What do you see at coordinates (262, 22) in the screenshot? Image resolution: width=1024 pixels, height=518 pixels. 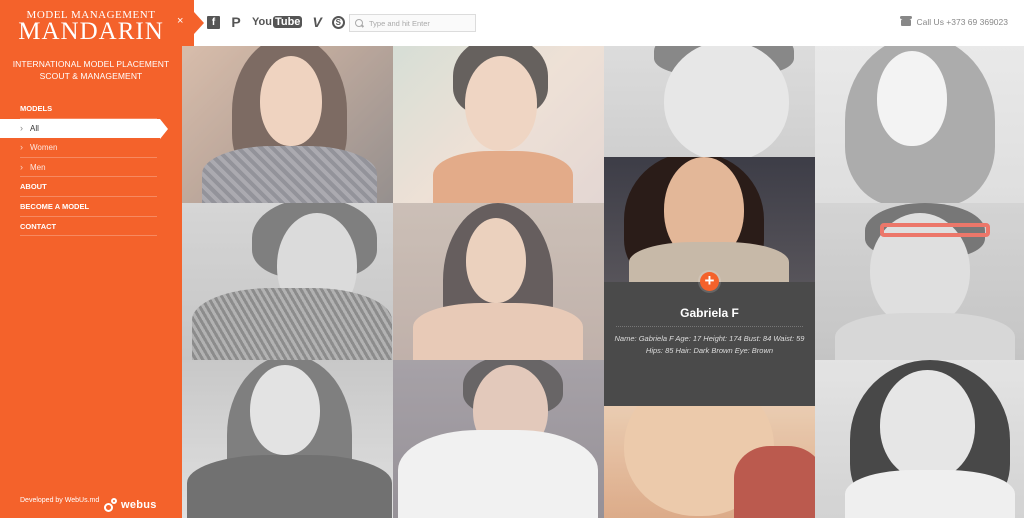 I see `youtube-icon-you: You` at bounding box center [262, 22].